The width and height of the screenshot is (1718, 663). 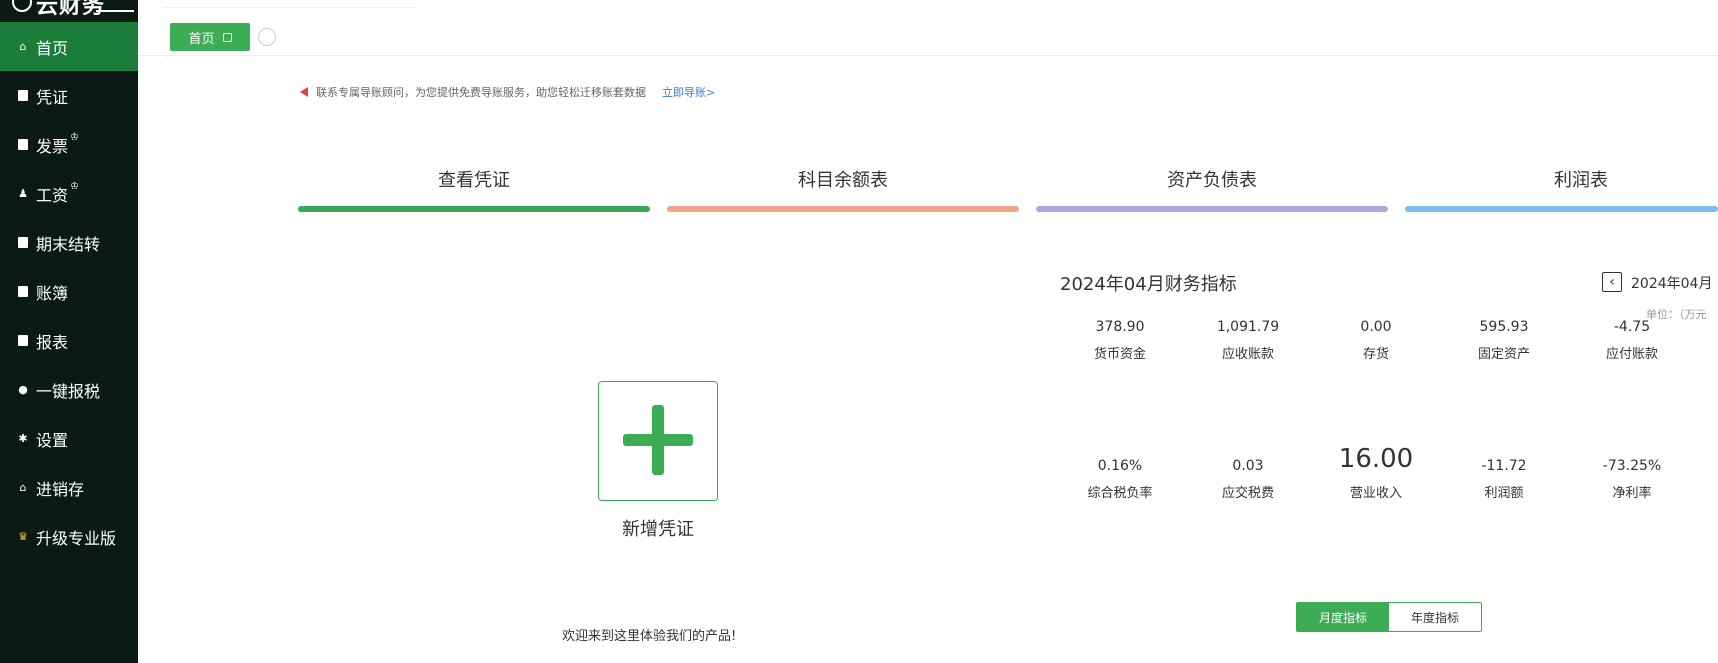 What do you see at coordinates (1376, 340) in the screenshot?
I see `metric-inventory: 0.00 存货` at bounding box center [1376, 340].